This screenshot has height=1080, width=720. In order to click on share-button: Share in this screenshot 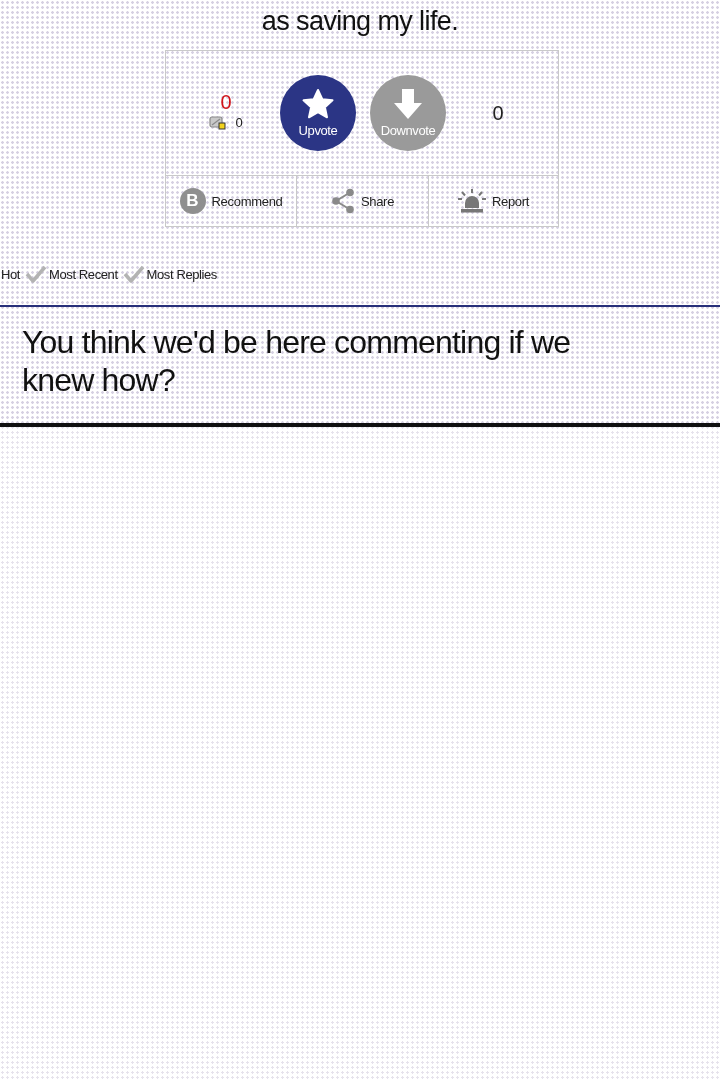, I will do `click(363, 201)`.